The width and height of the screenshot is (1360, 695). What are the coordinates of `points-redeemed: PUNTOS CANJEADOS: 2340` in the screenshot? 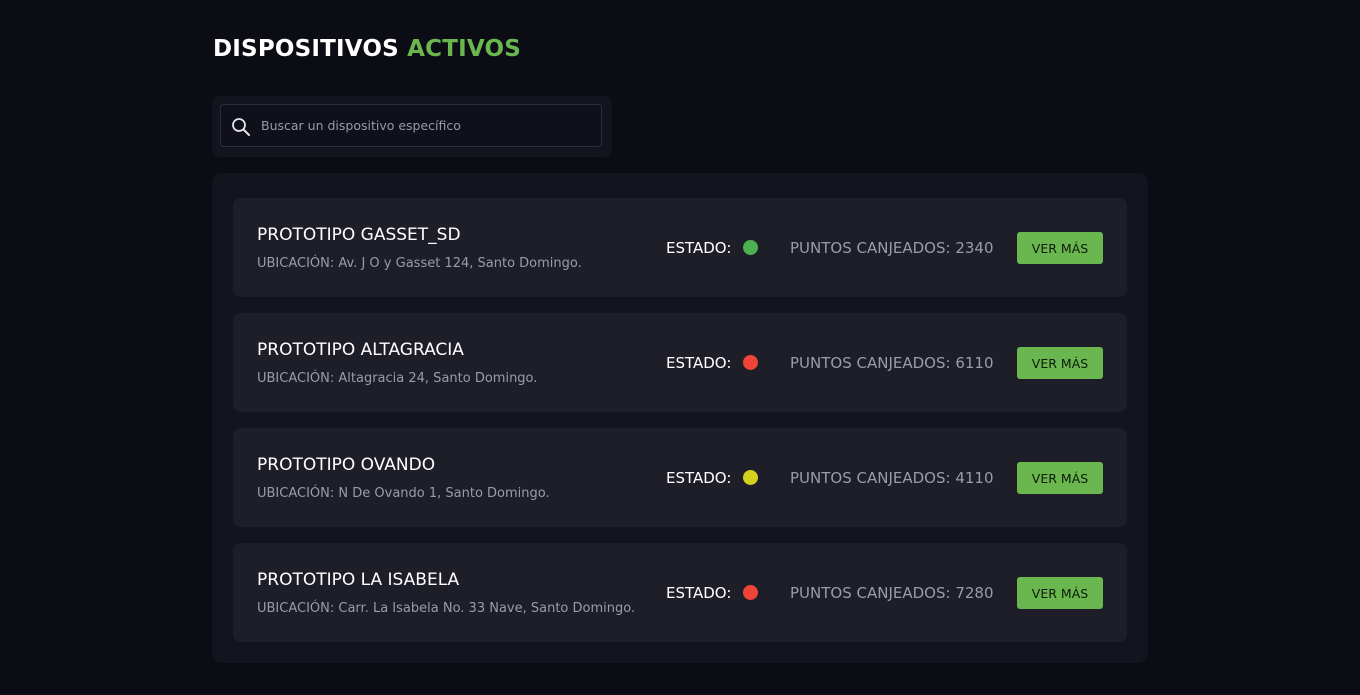 It's located at (892, 248).